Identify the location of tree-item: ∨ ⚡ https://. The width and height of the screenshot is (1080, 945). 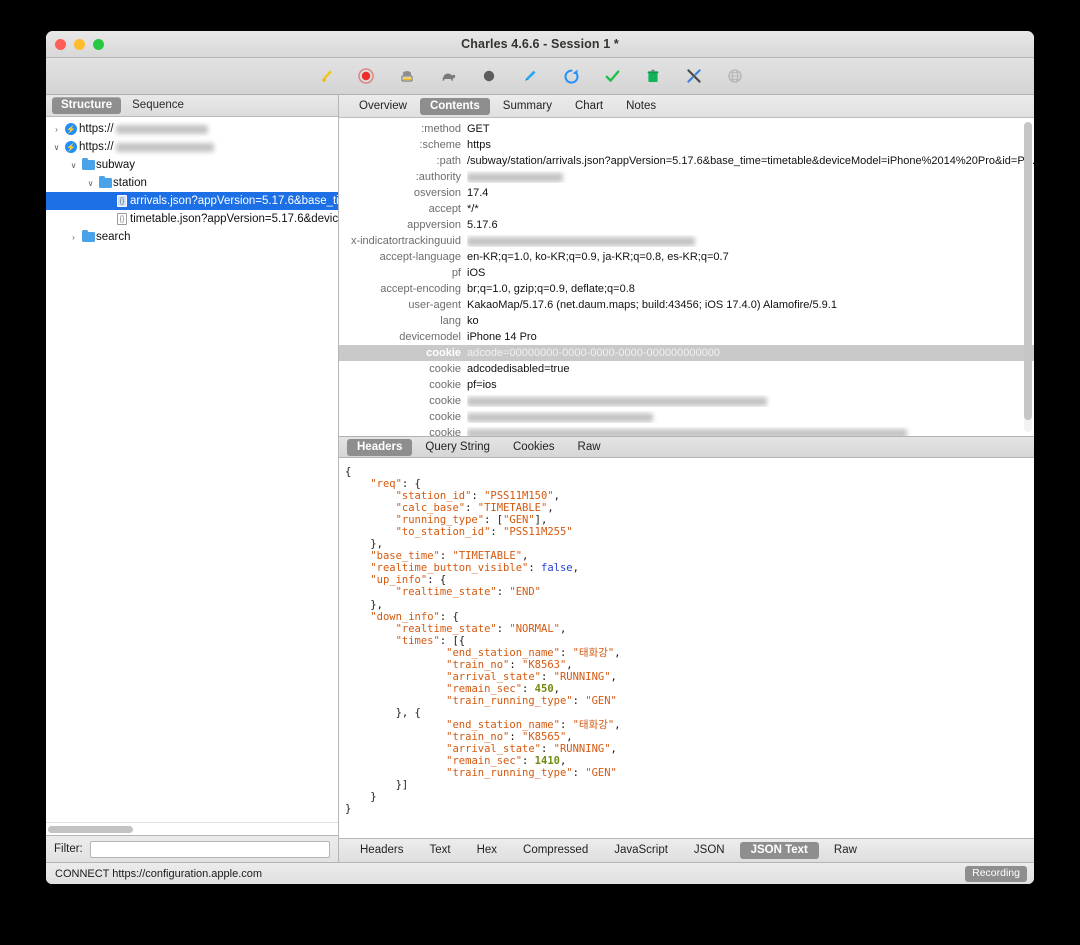
(192, 147).